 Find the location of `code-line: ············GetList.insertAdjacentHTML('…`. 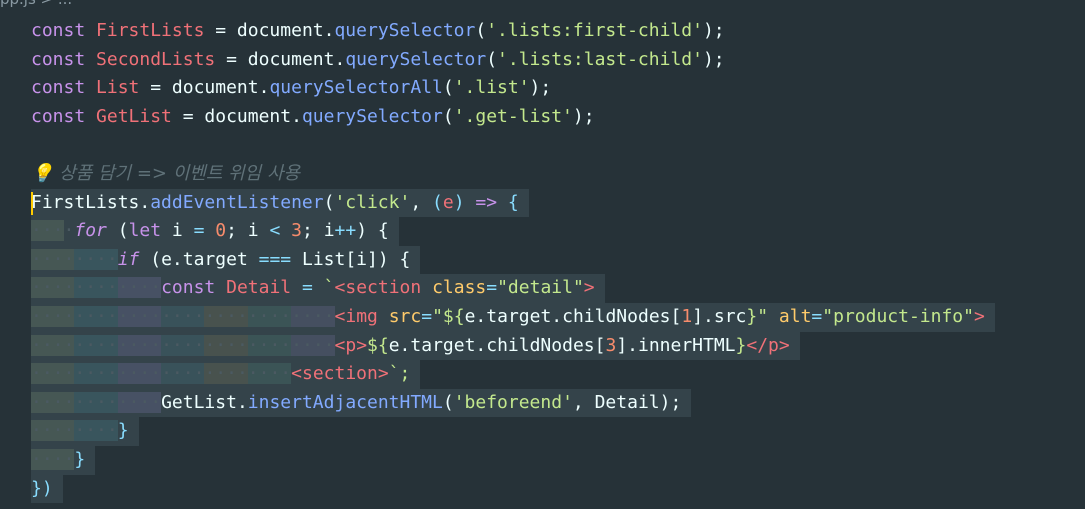

code-line: ············GetList.insertAdjacentHTML('… is located at coordinates (542, 403).